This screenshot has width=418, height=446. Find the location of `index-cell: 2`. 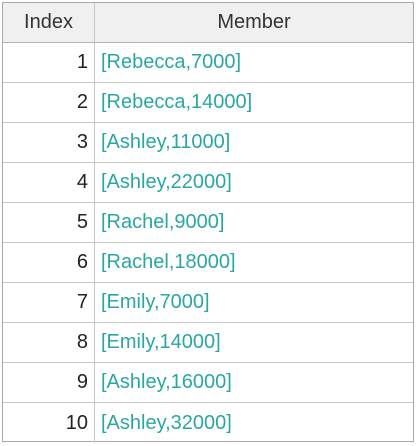

index-cell: 2 is located at coordinates (49, 102).